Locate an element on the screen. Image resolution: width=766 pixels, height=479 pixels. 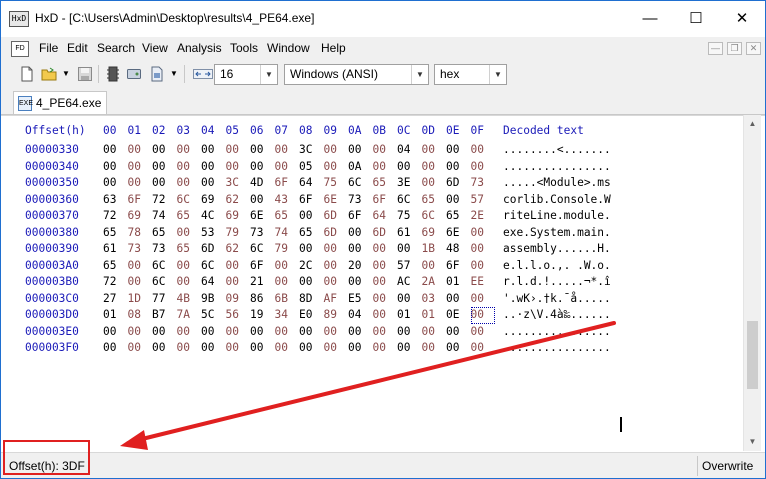
hex-byte: 53 is located at coordinates (213, 233).